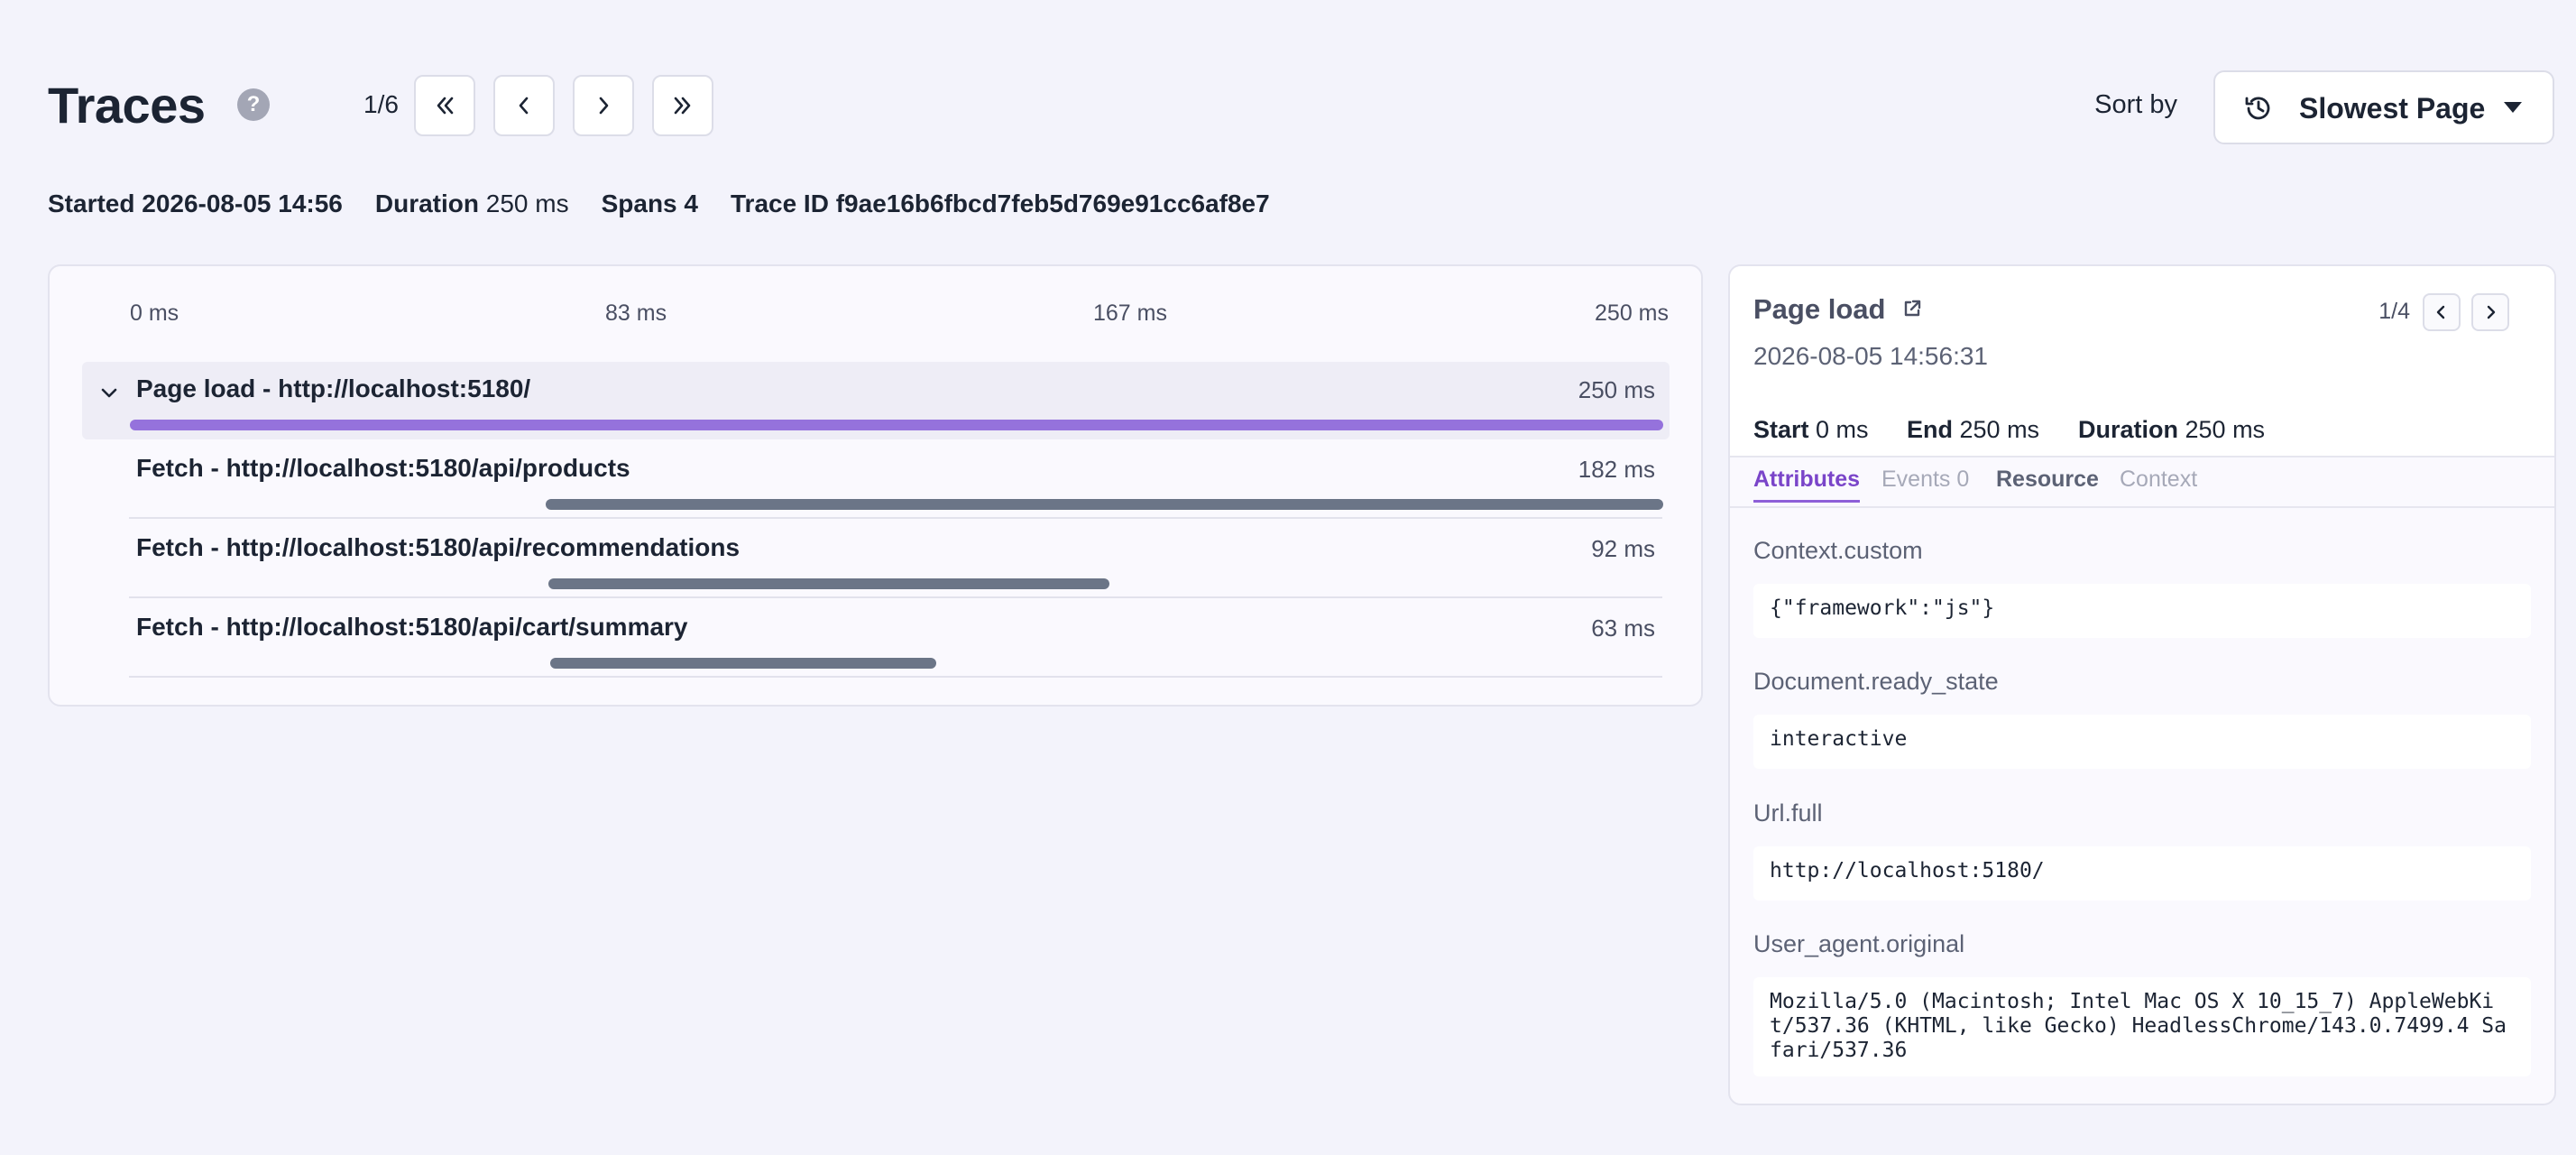 Image resolution: width=2576 pixels, height=1155 pixels. Describe the element at coordinates (2142, 873) in the screenshot. I see `attribute-value: http://localhost:5180/` at that location.